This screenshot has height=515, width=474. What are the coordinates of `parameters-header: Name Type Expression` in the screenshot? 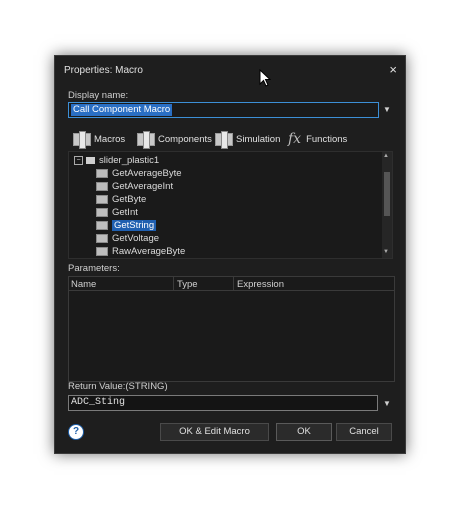 It's located at (231, 284).